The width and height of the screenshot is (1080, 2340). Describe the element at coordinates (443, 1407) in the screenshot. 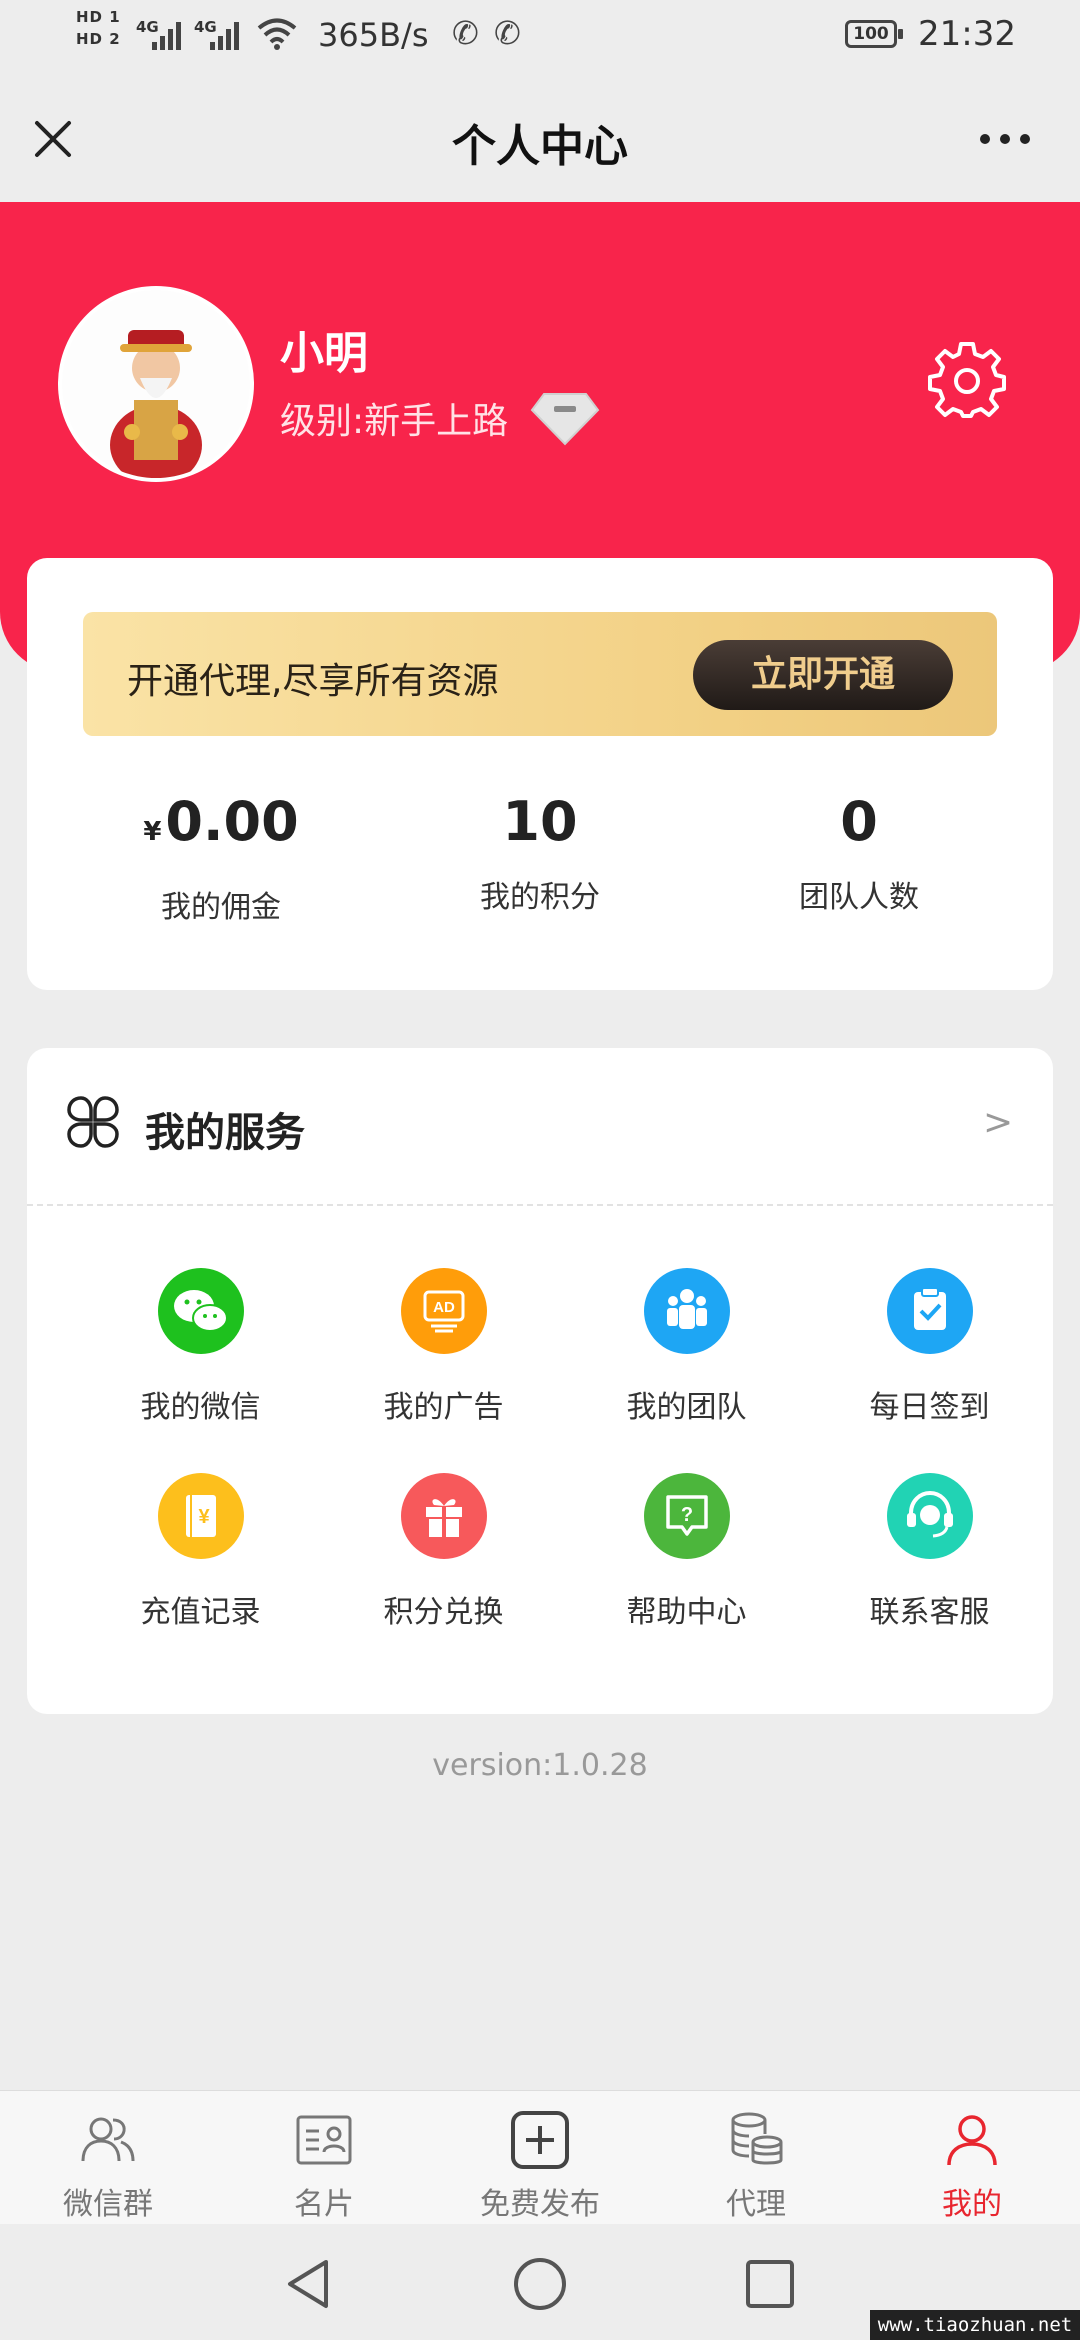

I see `service-label: 我的广告` at that location.